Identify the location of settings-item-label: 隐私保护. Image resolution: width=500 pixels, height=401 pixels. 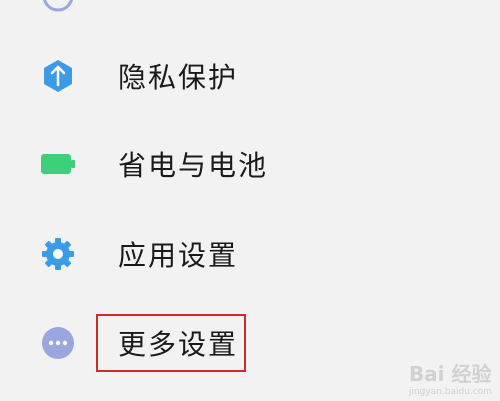
(178, 77).